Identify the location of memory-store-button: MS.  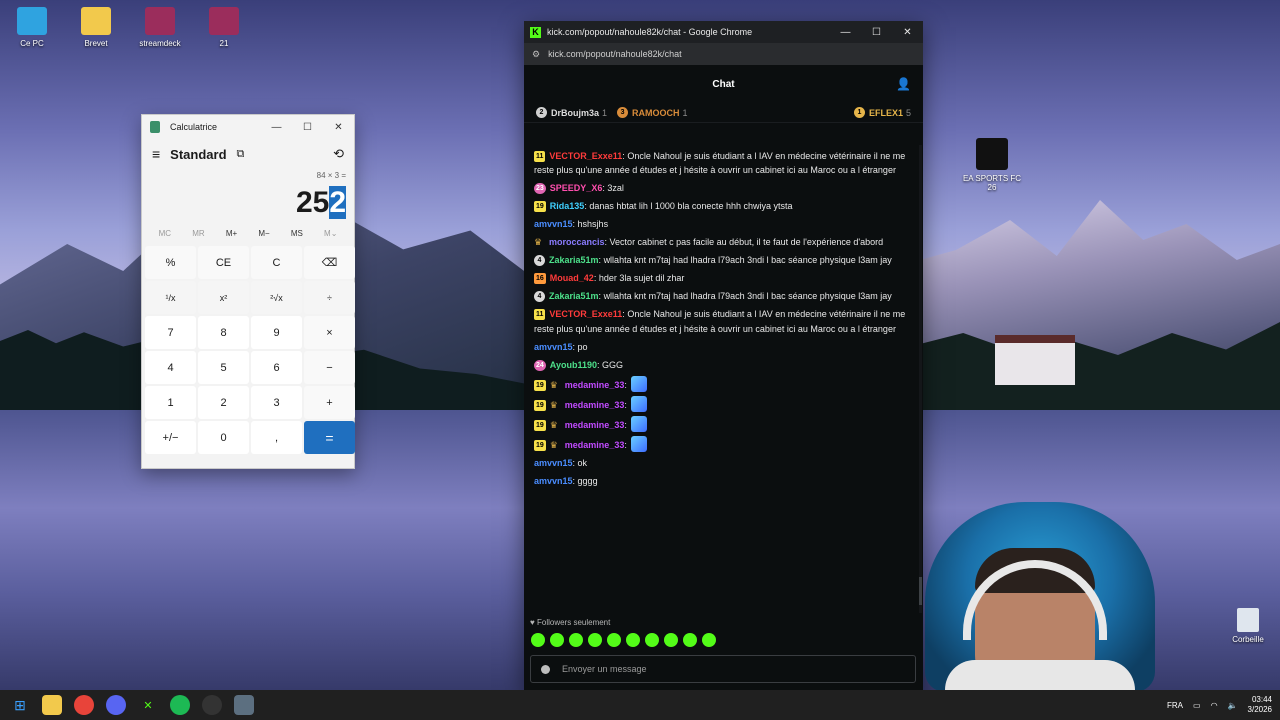
(297, 233).